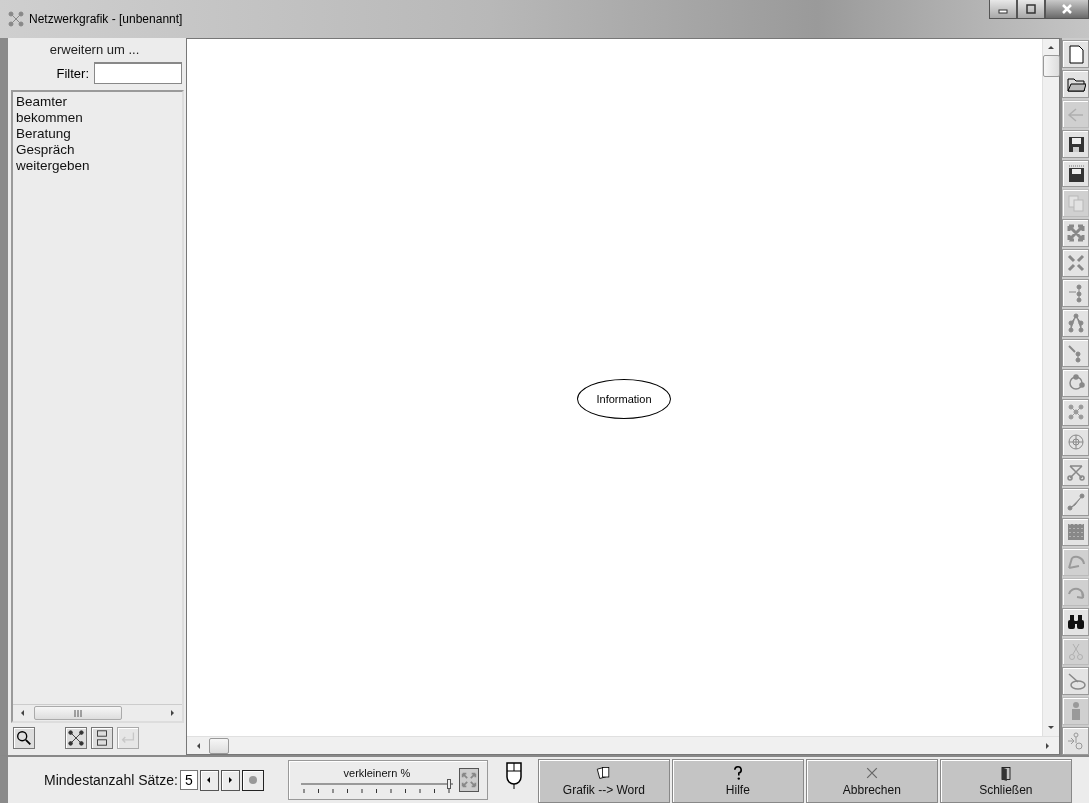  I want to click on window-title: Netzwerkgrafik - [unbenannt], so click(106, 19).